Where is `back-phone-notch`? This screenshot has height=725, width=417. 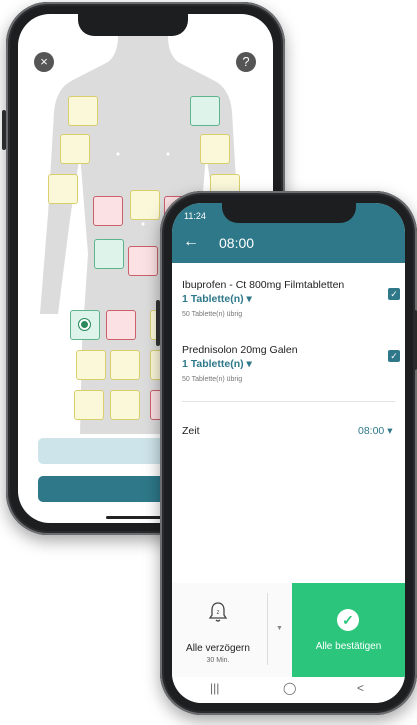
back-phone-notch is located at coordinates (133, 25).